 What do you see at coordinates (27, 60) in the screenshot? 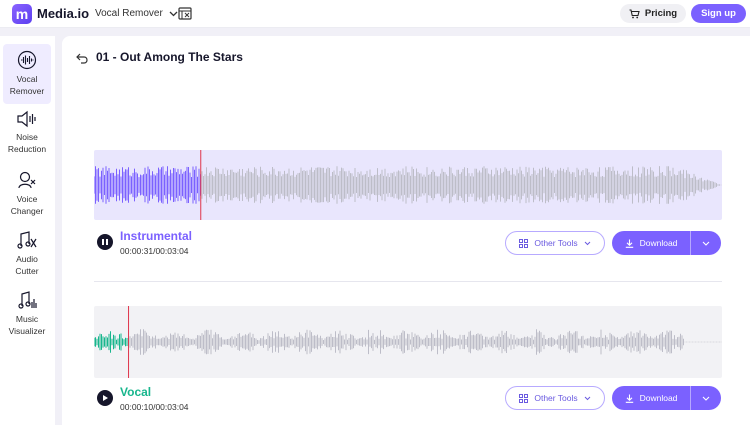
I see `vocal-remover-icon` at bounding box center [27, 60].